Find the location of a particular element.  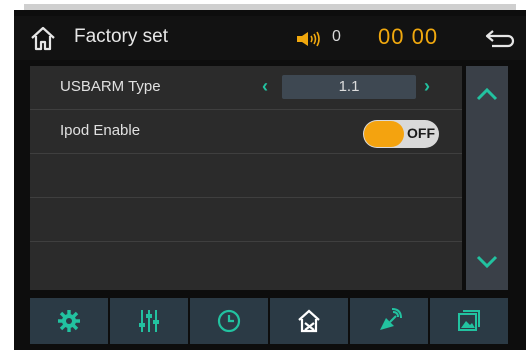

back-icon is located at coordinates (500, 38).